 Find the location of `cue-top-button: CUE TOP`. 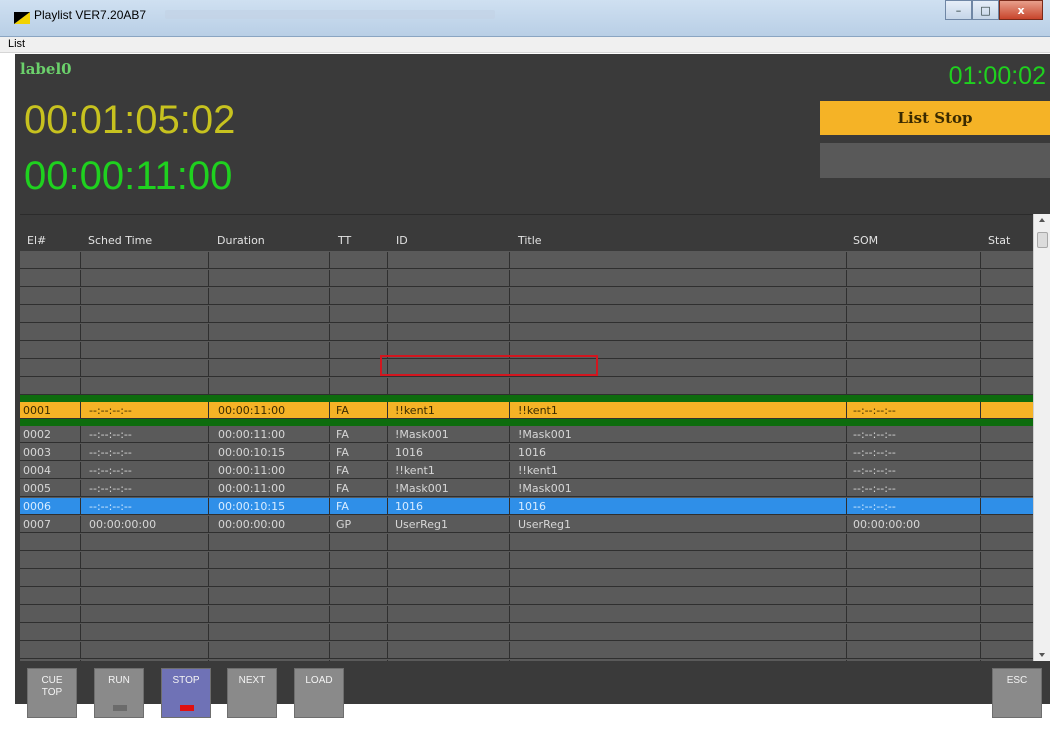

cue-top-button: CUE TOP is located at coordinates (52, 693).